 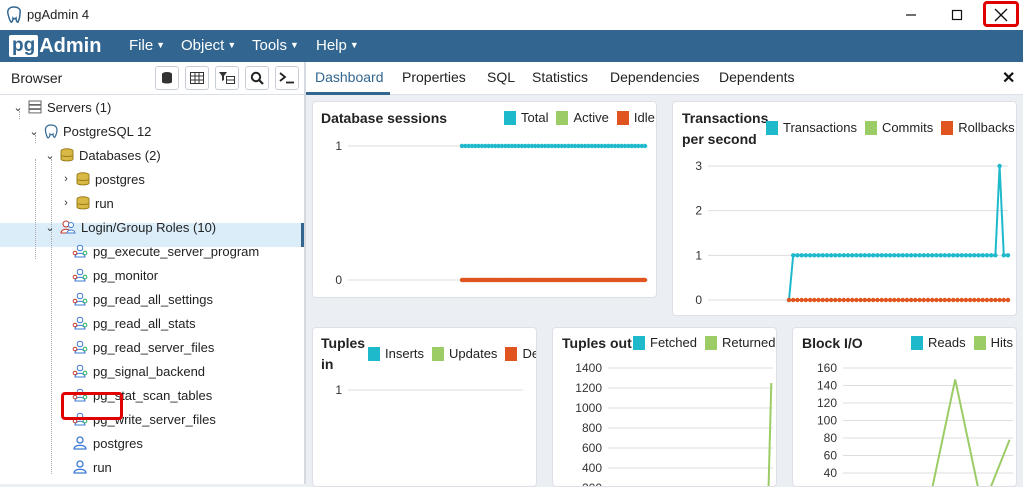 I want to click on y-tick-label: 120, so click(x=827, y=403).